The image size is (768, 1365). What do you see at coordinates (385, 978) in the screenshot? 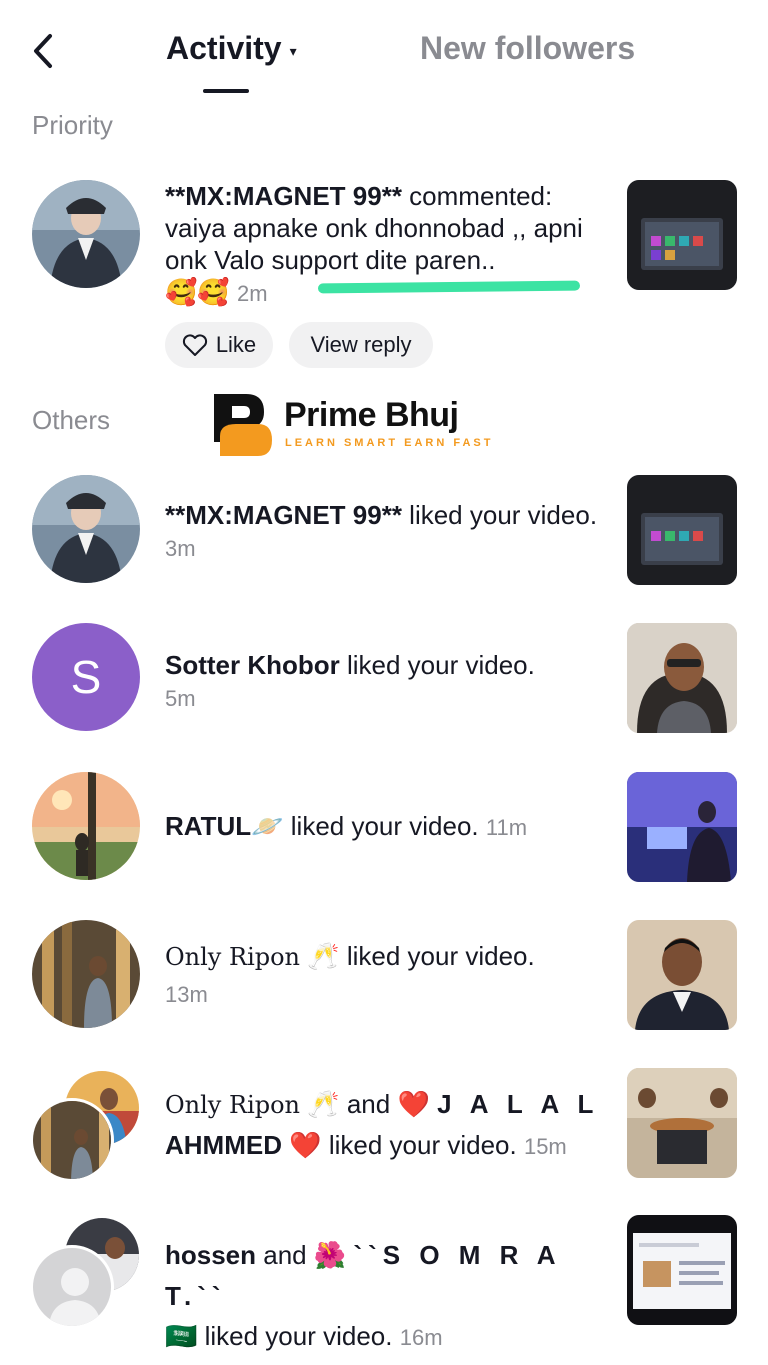
I see `notification-text: Only Ripon 🥂 liked your video. 13m` at bounding box center [385, 978].